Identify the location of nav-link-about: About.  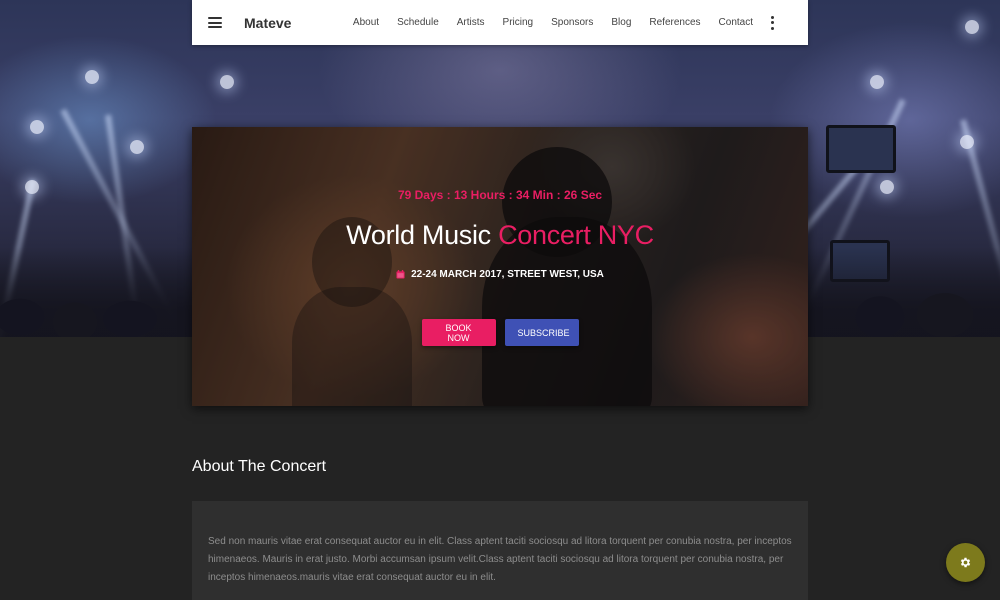
(366, 22).